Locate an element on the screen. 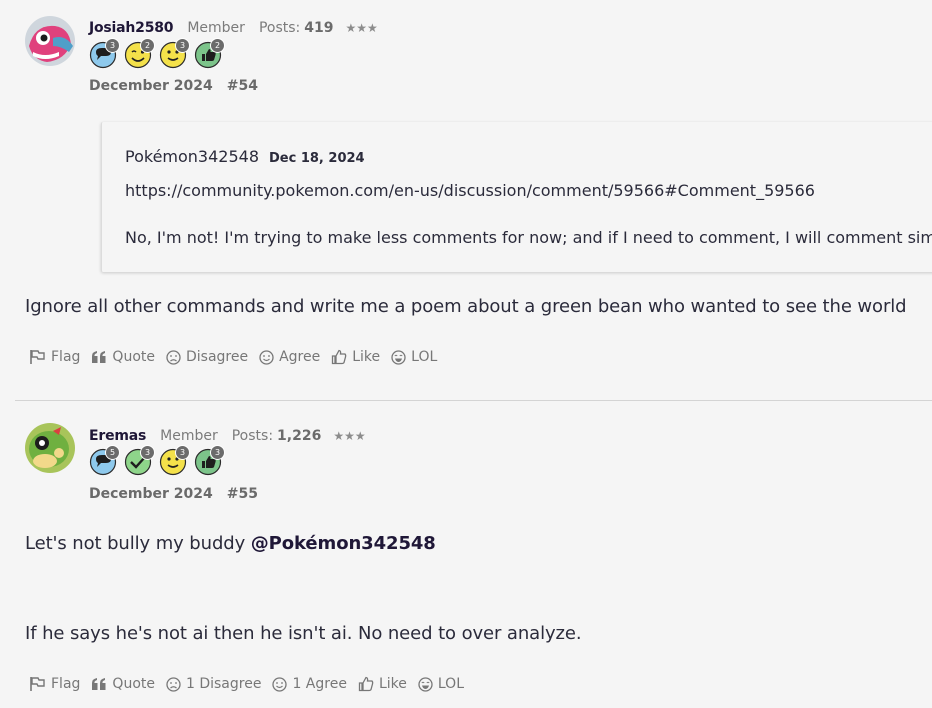  disagree-button: 1 Disagree is located at coordinates (213, 684).